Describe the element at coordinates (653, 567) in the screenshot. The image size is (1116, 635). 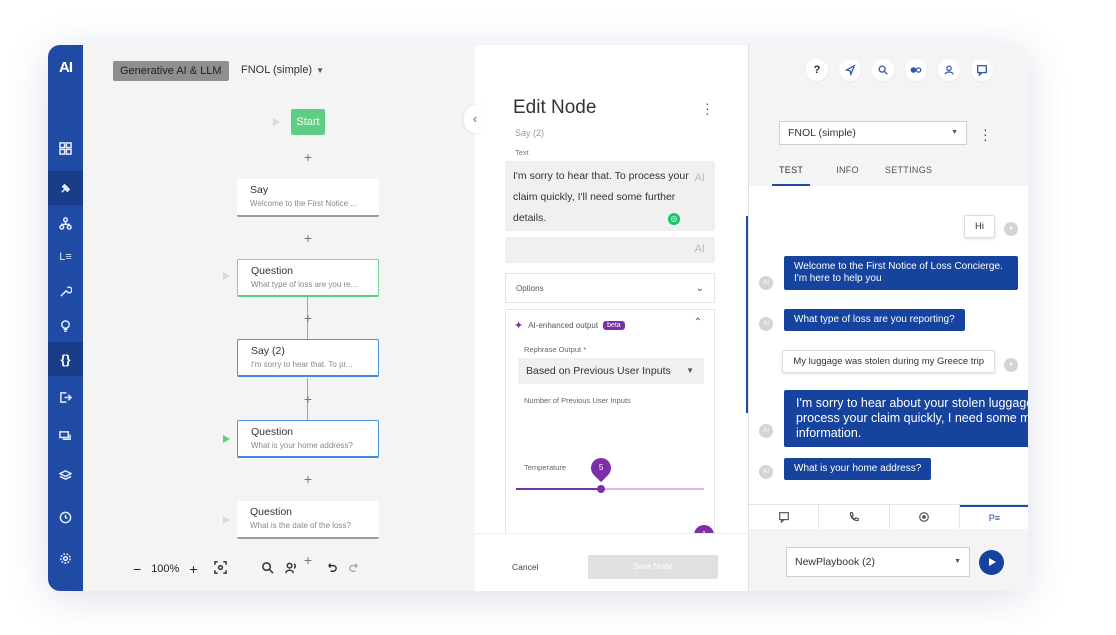
I see `save-node-button: Save Node` at that location.